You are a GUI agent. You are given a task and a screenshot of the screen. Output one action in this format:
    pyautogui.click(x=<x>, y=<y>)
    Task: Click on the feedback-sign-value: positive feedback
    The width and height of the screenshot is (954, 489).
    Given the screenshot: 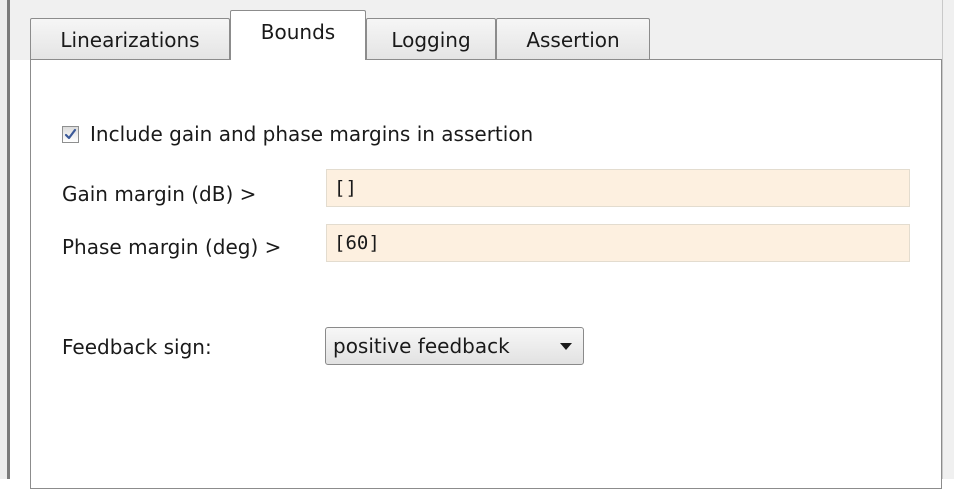 What is the action you would take?
    pyautogui.click(x=421, y=346)
    